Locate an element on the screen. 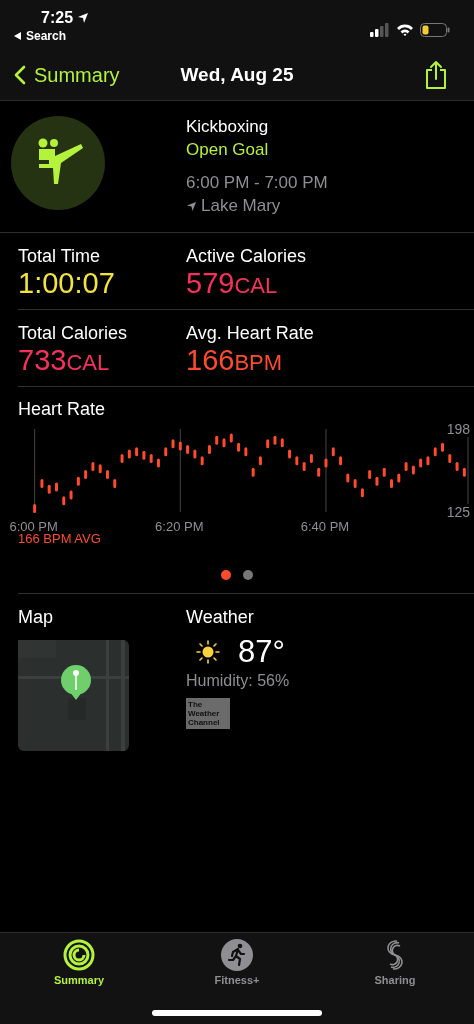 The width and height of the screenshot is (474, 1024). stat-value: 579 is located at coordinates (210, 283).